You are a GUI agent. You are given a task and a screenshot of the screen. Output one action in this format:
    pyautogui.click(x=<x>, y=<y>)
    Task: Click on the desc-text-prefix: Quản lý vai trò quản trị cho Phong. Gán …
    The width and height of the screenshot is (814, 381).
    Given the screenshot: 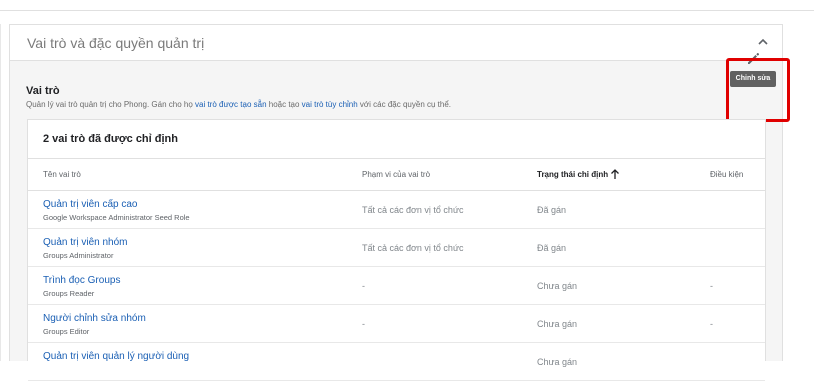 What is the action you would take?
    pyautogui.click(x=110, y=104)
    